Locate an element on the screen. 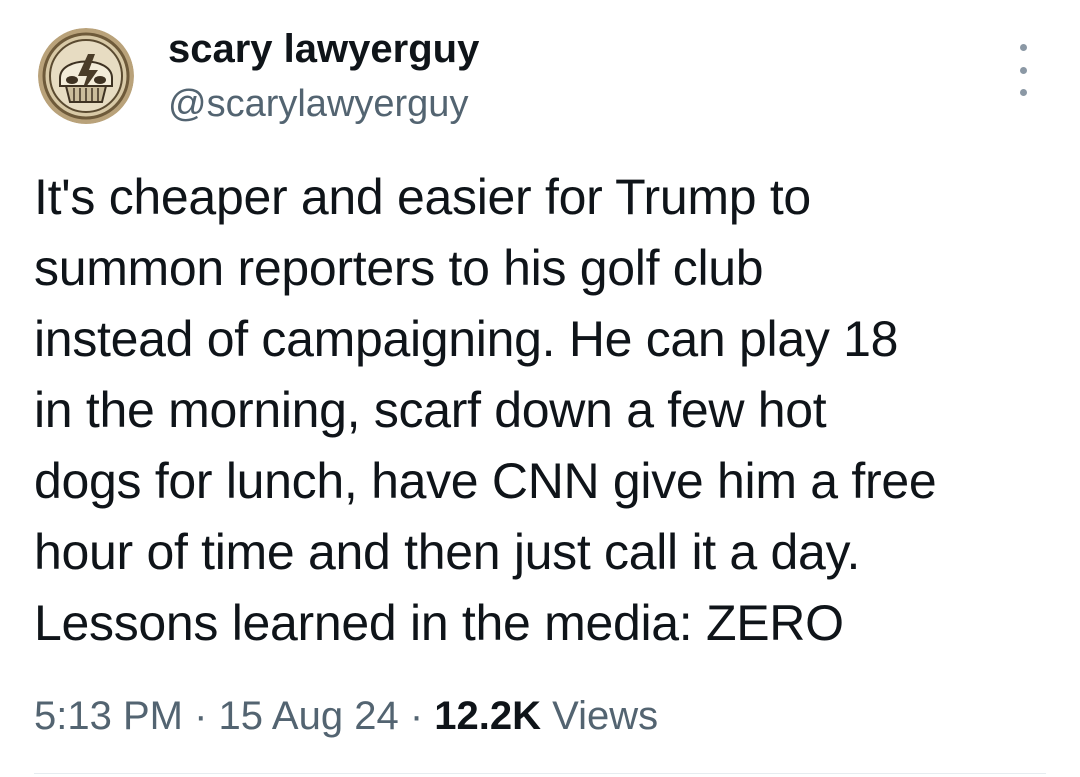  more-options-button is located at coordinates (1023, 70).